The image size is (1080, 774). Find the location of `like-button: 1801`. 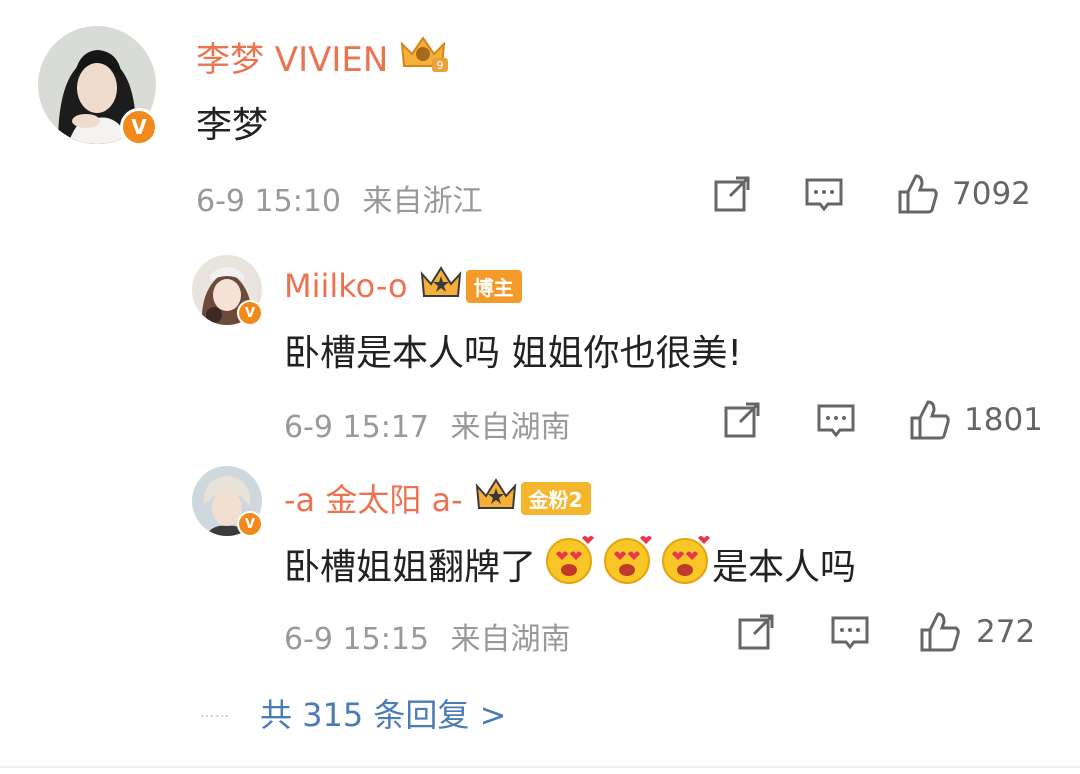

like-button: 1801 is located at coordinates (975, 420).